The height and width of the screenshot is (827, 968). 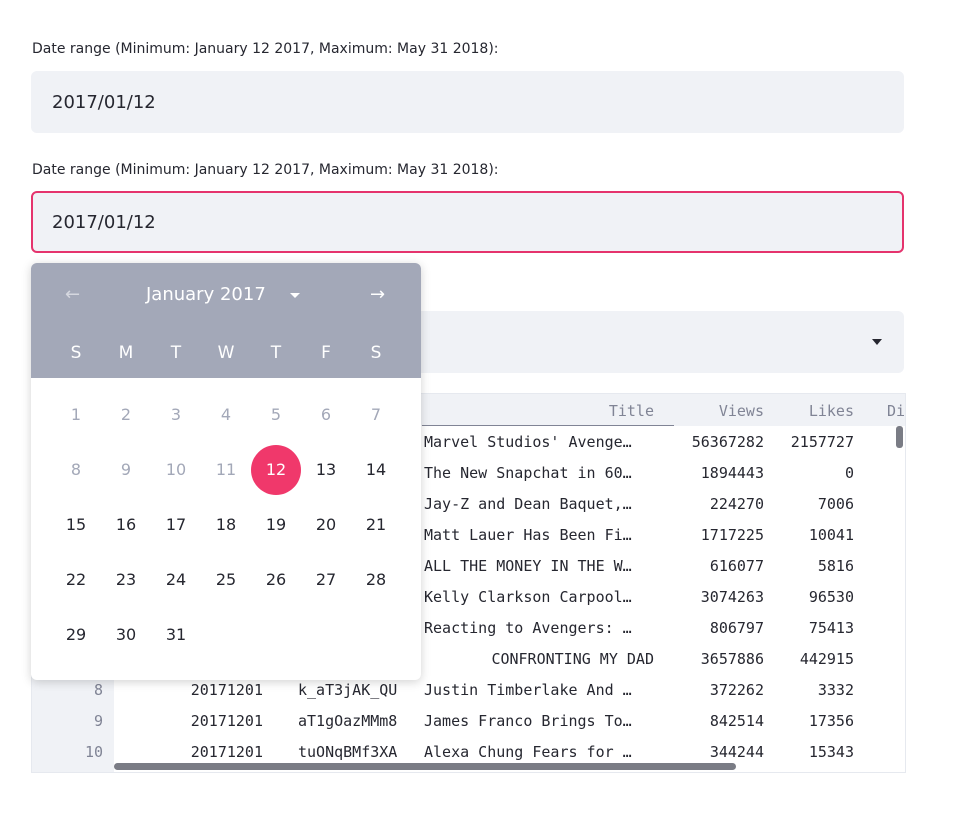 What do you see at coordinates (736, 566) in the screenshot?
I see `cell-views: 616077` at bounding box center [736, 566].